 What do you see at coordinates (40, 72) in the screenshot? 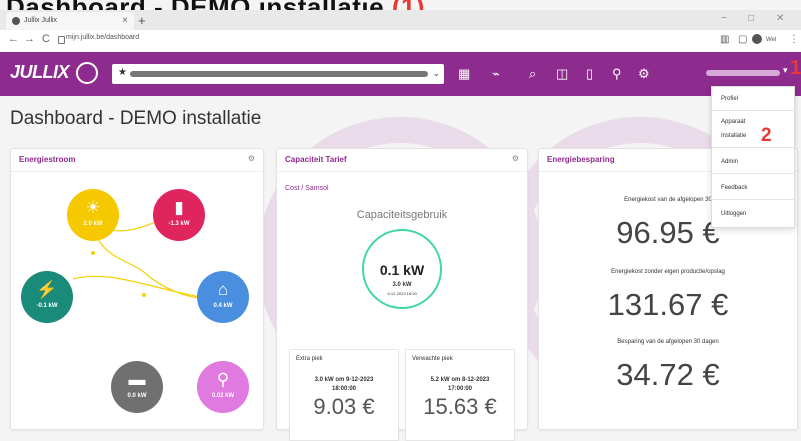
I see `jullix-logo: JULLIX` at bounding box center [40, 72].